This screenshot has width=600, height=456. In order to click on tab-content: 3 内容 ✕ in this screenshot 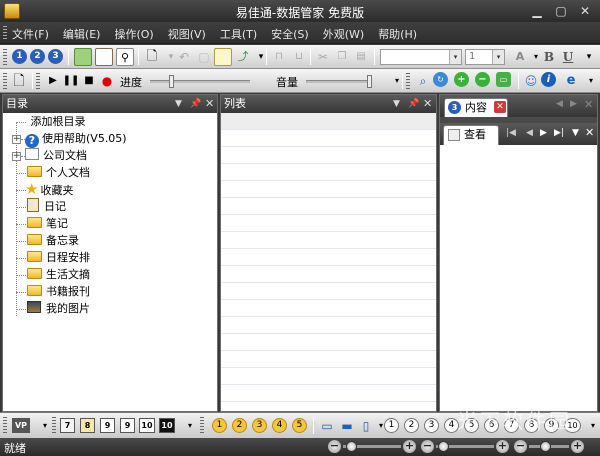, I will do `click(476, 107)`.